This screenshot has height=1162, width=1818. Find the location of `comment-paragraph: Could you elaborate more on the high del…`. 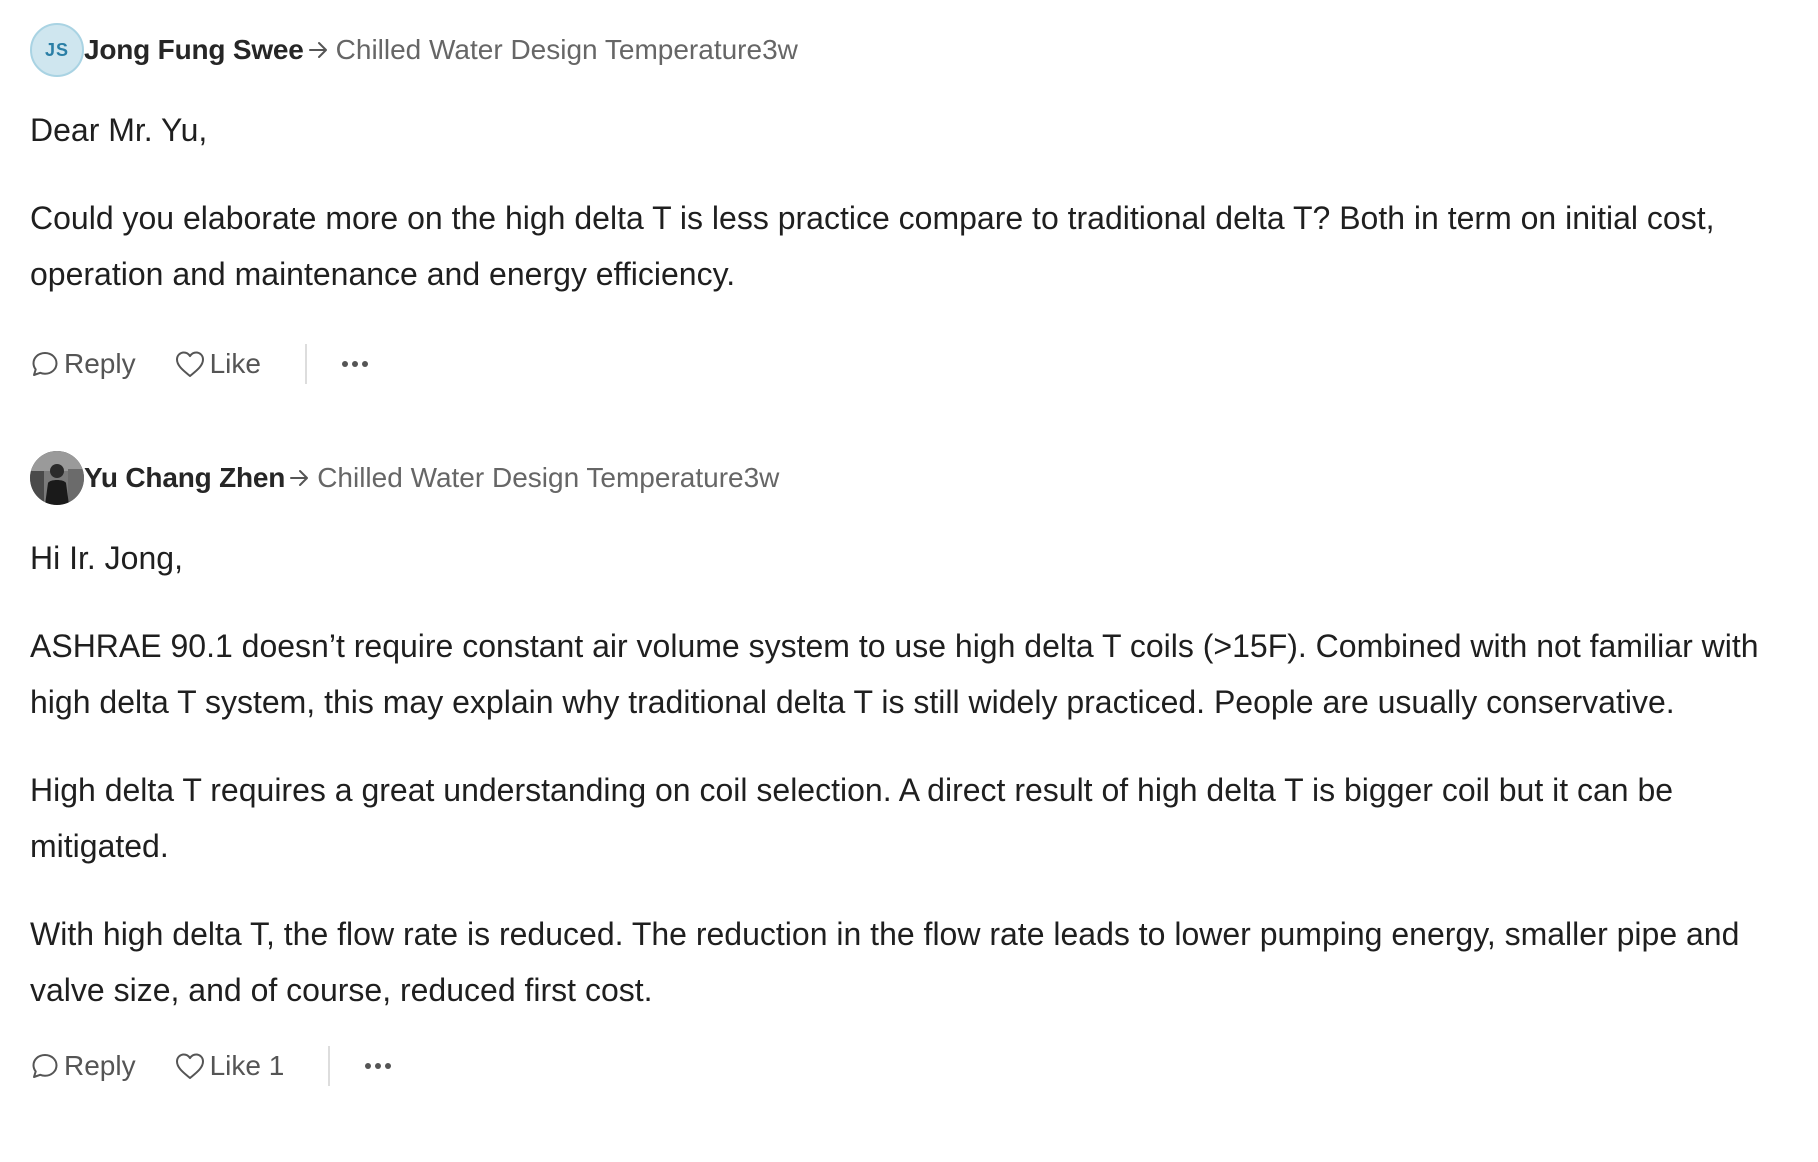

comment-paragraph: Could you elaborate more on the high del… is located at coordinates (872, 246).